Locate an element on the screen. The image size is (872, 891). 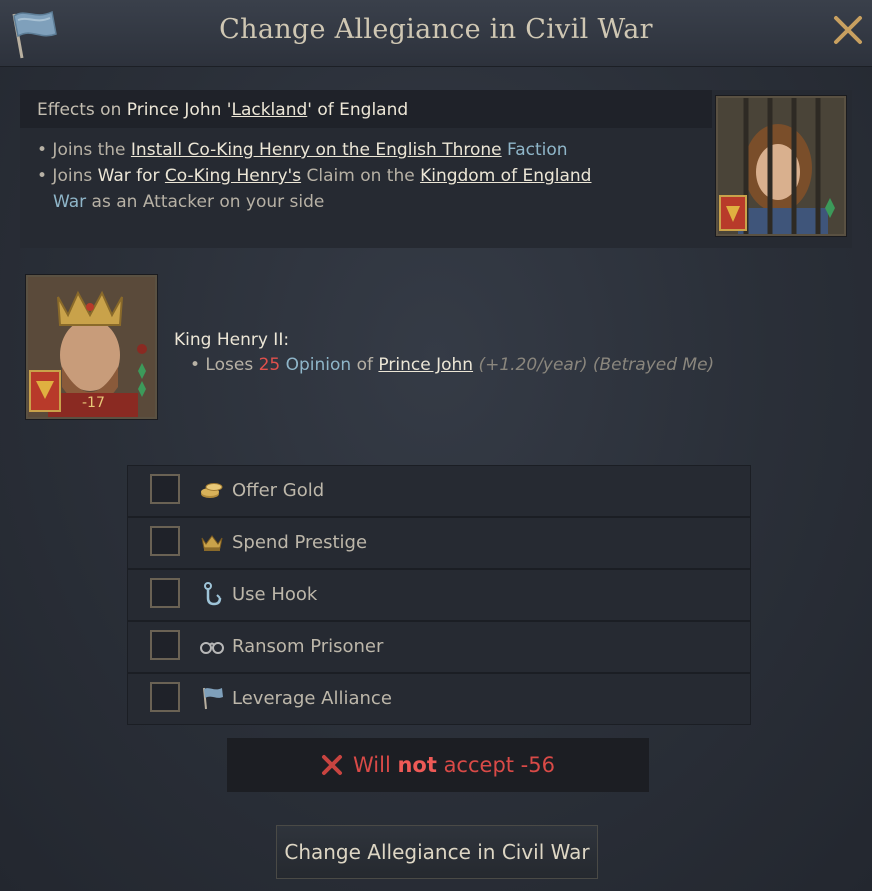
bullet-prefix: • Joins is located at coordinates (67, 176).